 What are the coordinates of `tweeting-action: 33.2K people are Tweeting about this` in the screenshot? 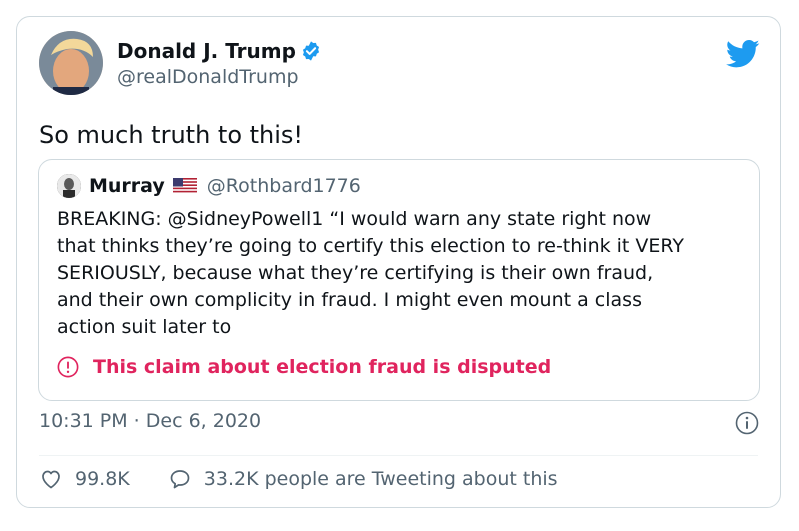 It's located at (363, 479).